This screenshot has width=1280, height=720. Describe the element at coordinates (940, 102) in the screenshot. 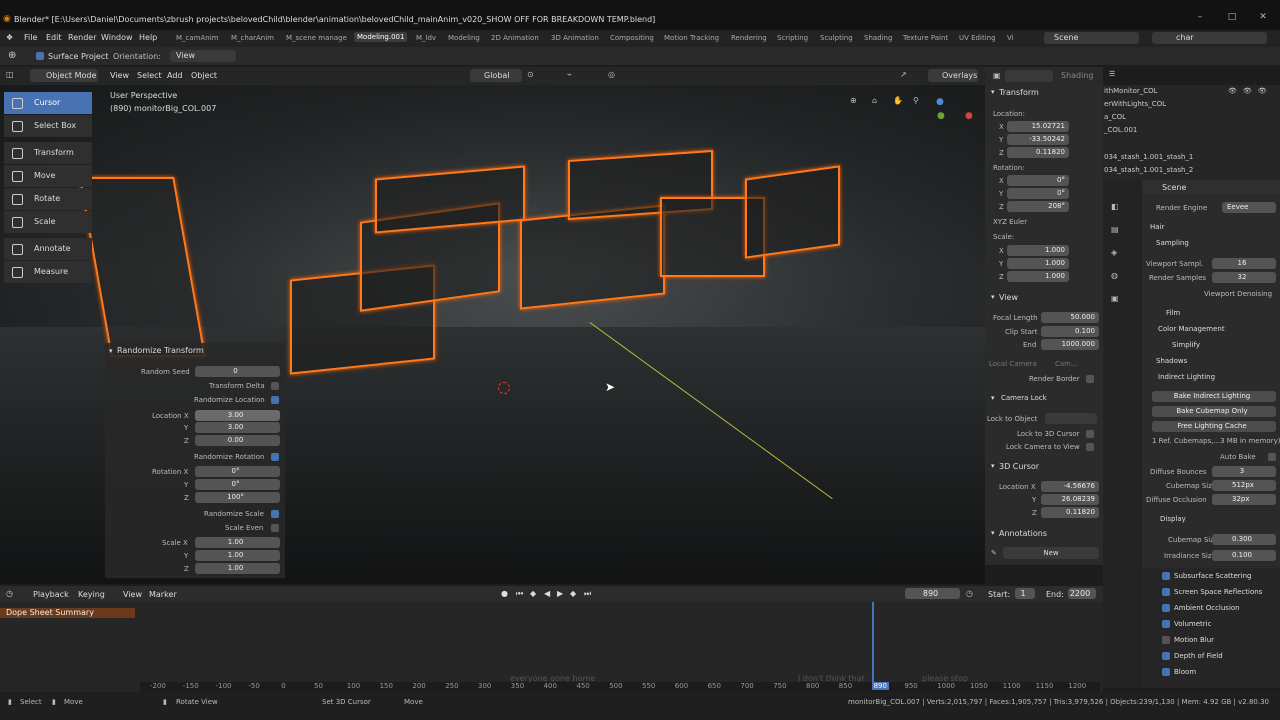

I see `nav-gizmo-z: ●` at that location.